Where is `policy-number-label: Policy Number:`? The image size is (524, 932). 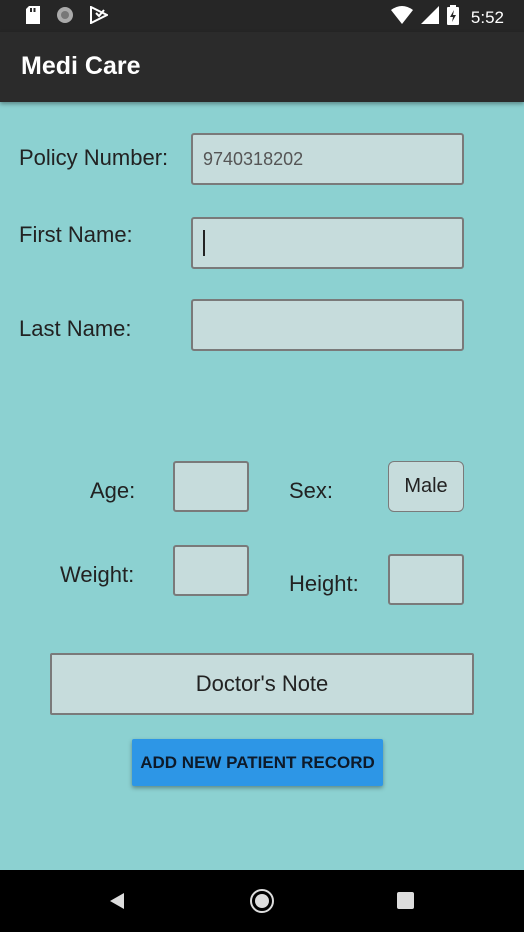
policy-number-label: Policy Number: is located at coordinates (94, 157).